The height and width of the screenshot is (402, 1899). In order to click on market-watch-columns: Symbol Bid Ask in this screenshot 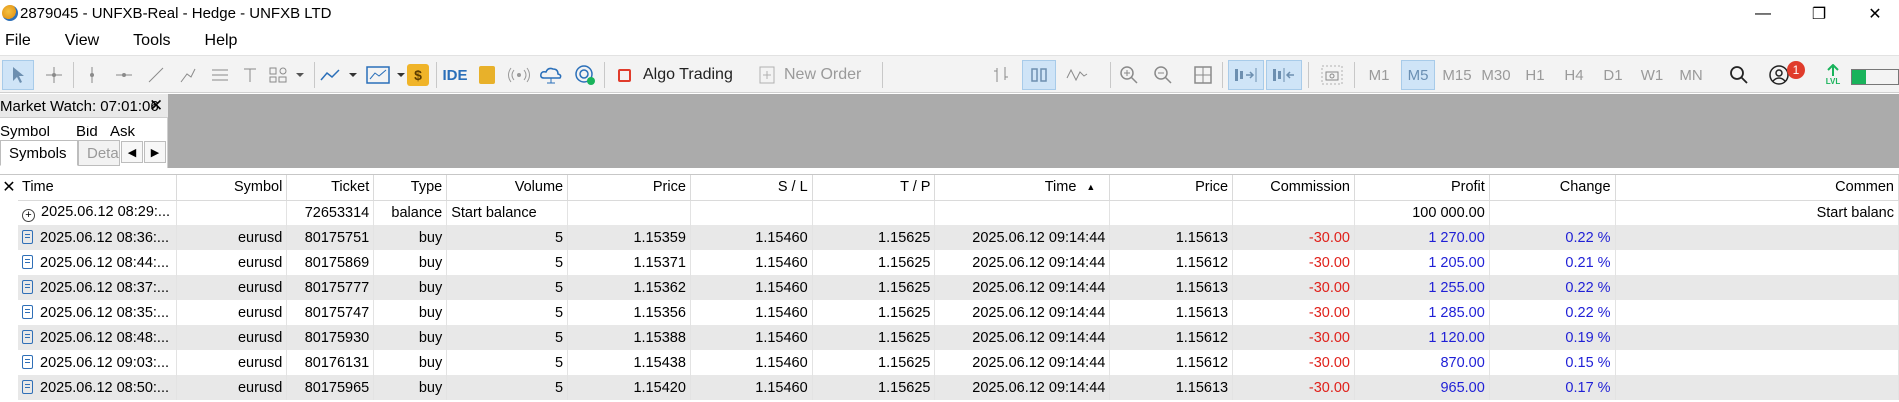, I will do `click(80, 133)`.